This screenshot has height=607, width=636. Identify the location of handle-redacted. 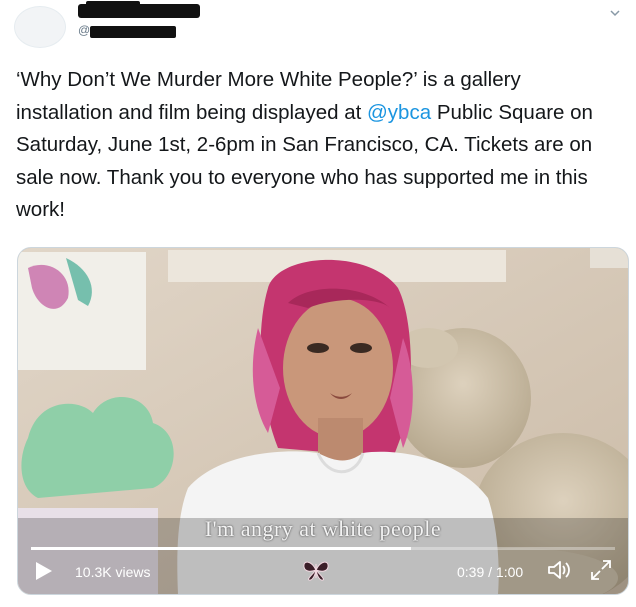
(133, 32).